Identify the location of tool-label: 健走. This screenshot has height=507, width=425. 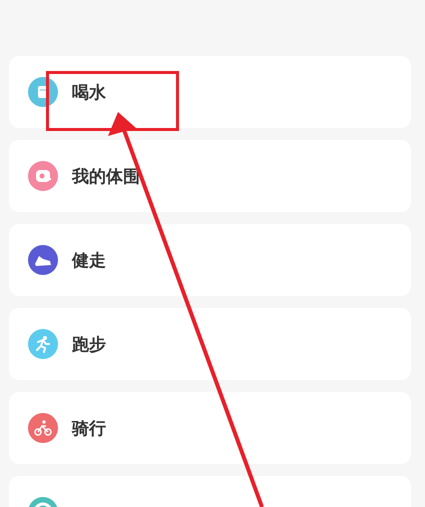
(89, 261).